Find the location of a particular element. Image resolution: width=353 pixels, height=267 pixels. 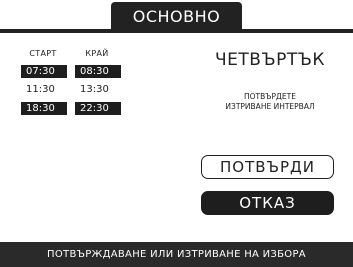

cancel-button: ОТКАЗ is located at coordinates (267, 203).